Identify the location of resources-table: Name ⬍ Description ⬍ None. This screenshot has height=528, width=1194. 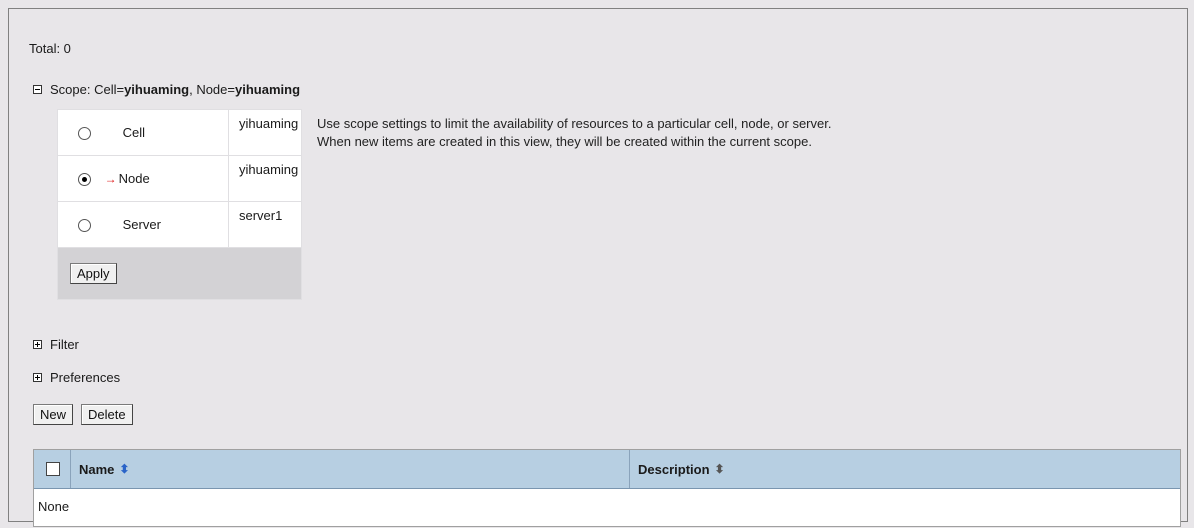
(607, 488).